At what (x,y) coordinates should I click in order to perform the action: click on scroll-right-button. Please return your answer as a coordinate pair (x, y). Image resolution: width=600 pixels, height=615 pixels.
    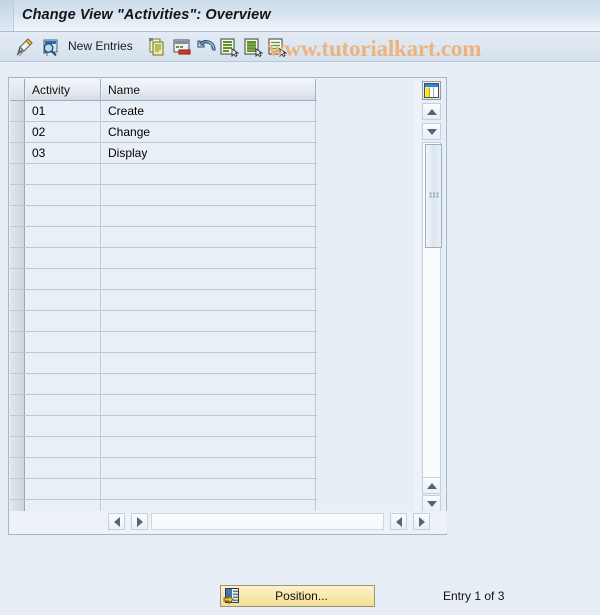
    Looking at the image, I should click on (139, 521).